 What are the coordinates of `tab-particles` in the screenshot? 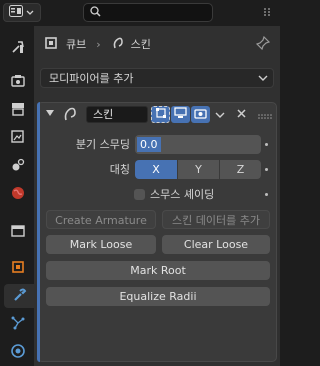 It's located at (17, 324).